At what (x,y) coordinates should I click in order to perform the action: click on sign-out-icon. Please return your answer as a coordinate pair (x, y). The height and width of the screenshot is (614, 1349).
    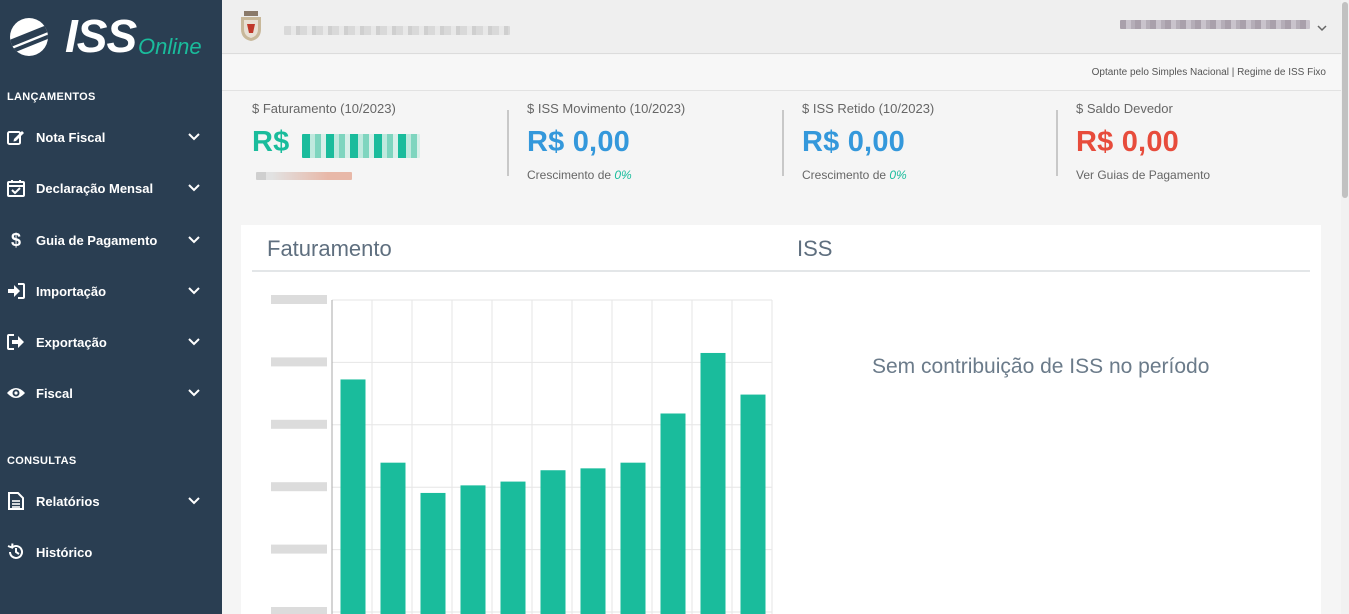
    Looking at the image, I should click on (16, 342).